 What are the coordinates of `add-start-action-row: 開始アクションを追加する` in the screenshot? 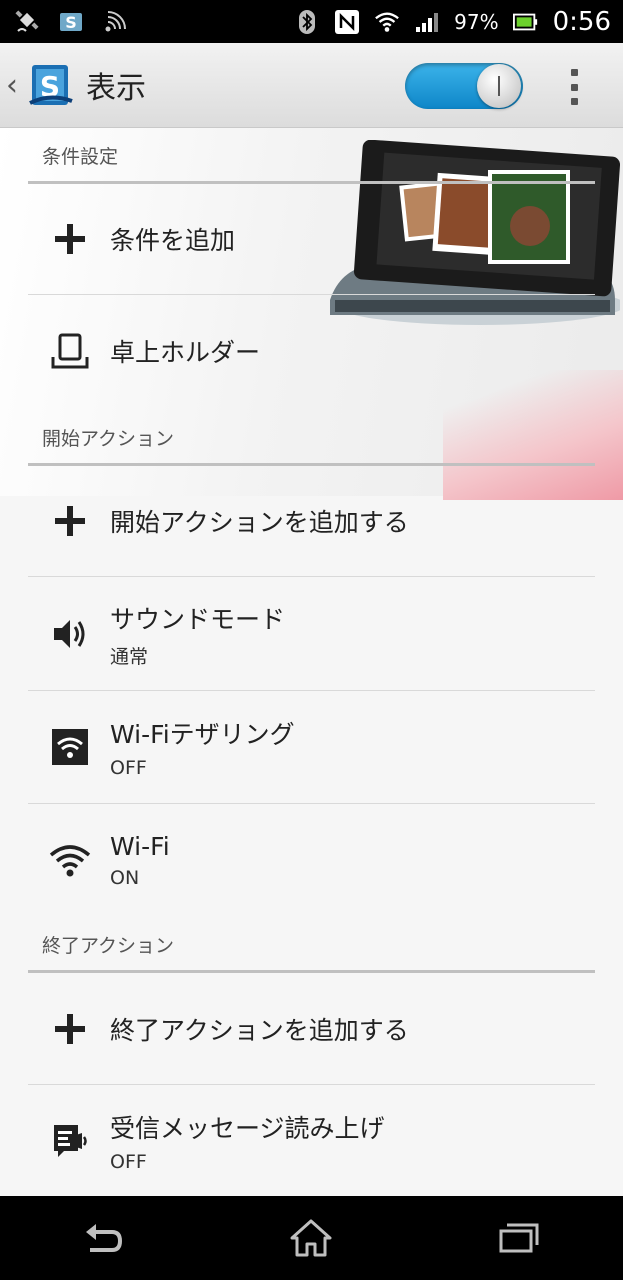 It's located at (311, 521).